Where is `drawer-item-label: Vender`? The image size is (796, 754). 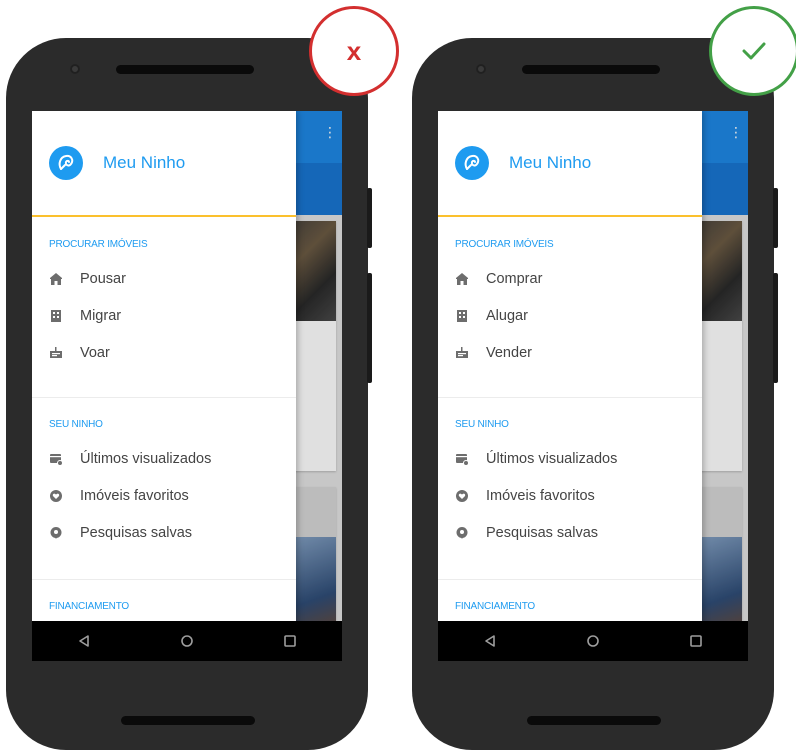
drawer-item-label: Vender is located at coordinates (509, 352).